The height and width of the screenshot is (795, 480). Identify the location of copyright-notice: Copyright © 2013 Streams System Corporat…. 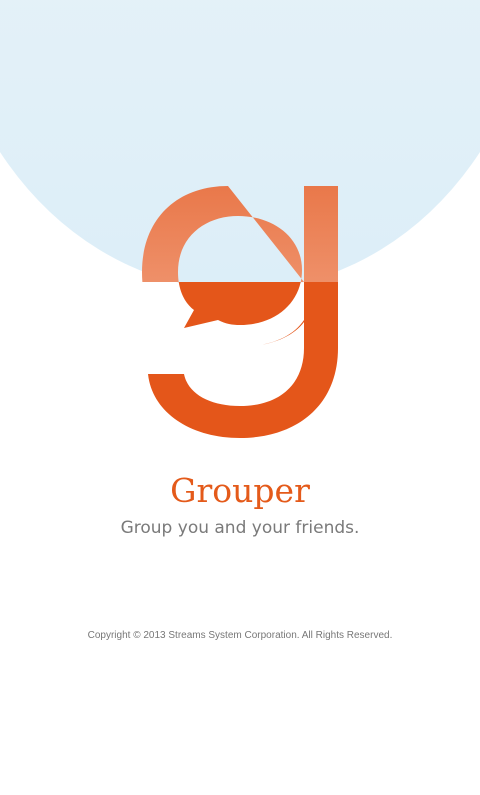
(240, 635).